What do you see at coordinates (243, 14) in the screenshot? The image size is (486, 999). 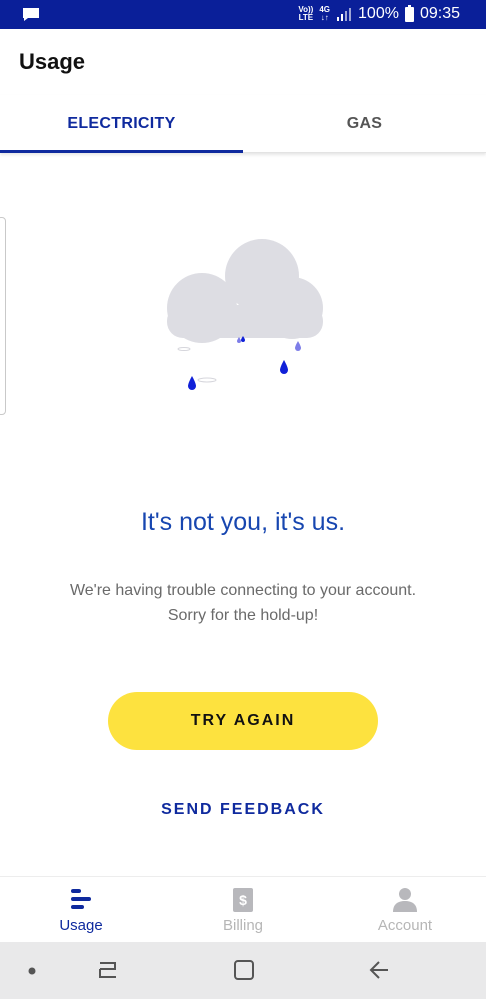 I see `status-bar: Vo)) LTE 4G ↓↑ 100% 09:35` at bounding box center [243, 14].